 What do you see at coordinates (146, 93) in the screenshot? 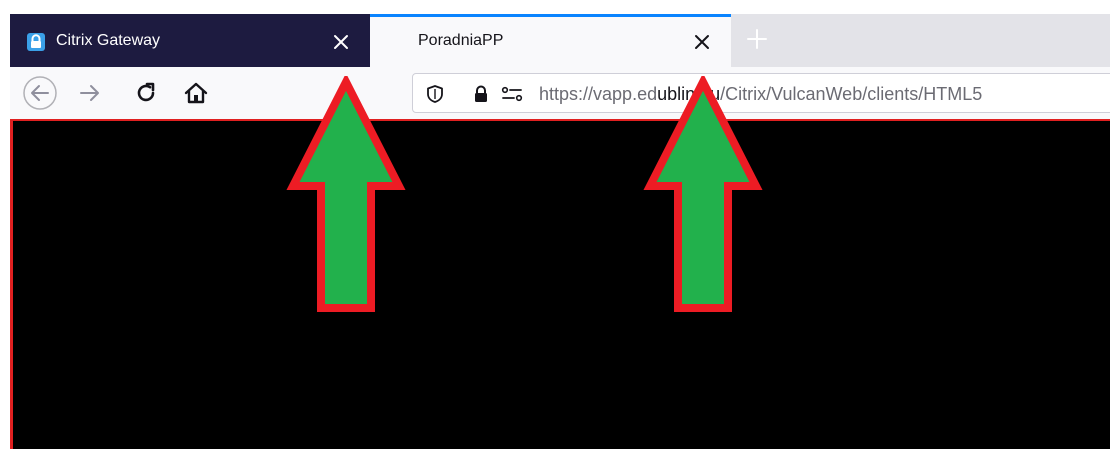
I see `reload-icon` at bounding box center [146, 93].